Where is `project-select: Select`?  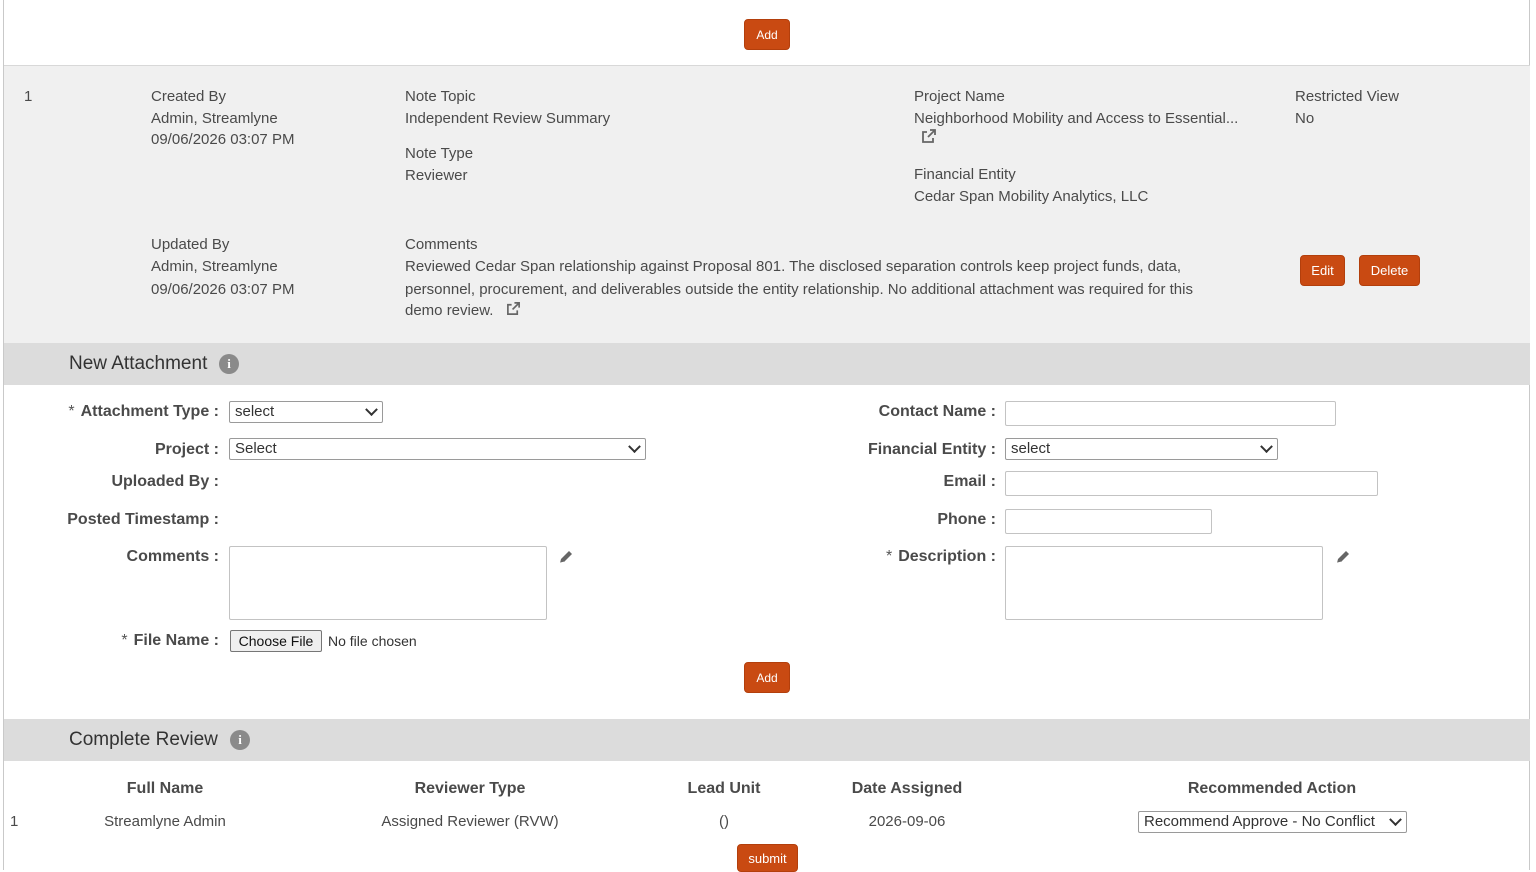
project-select: Select is located at coordinates (437, 449).